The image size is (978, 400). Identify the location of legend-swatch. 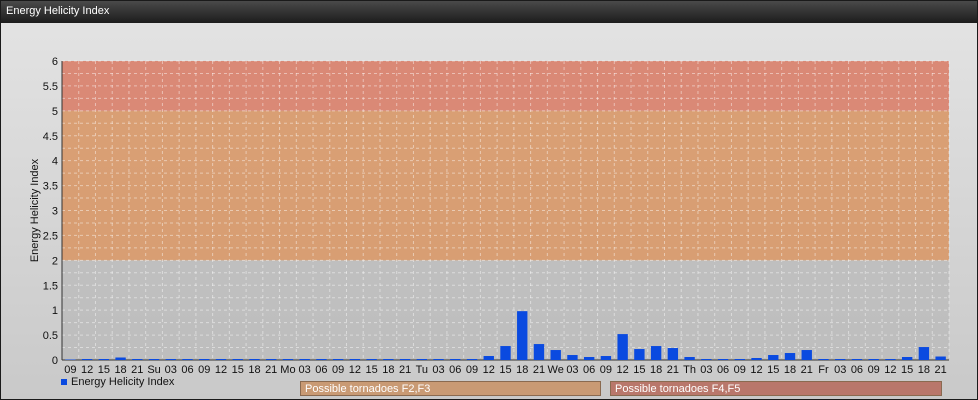
(64, 382).